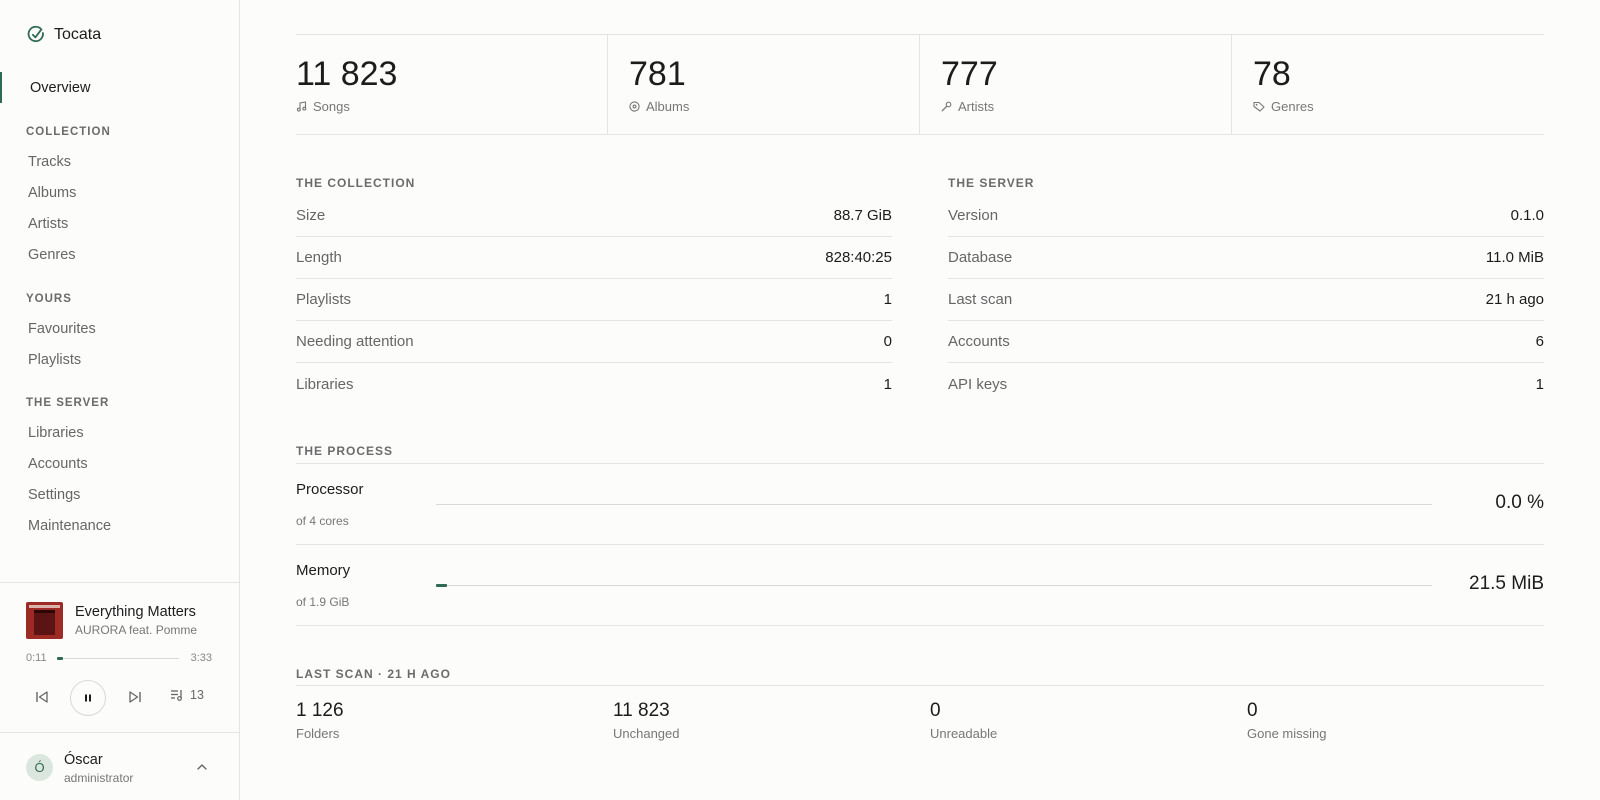  What do you see at coordinates (1246, 342) in the screenshot?
I see `server-row-accounts: Accounts 6` at bounding box center [1246, 342].